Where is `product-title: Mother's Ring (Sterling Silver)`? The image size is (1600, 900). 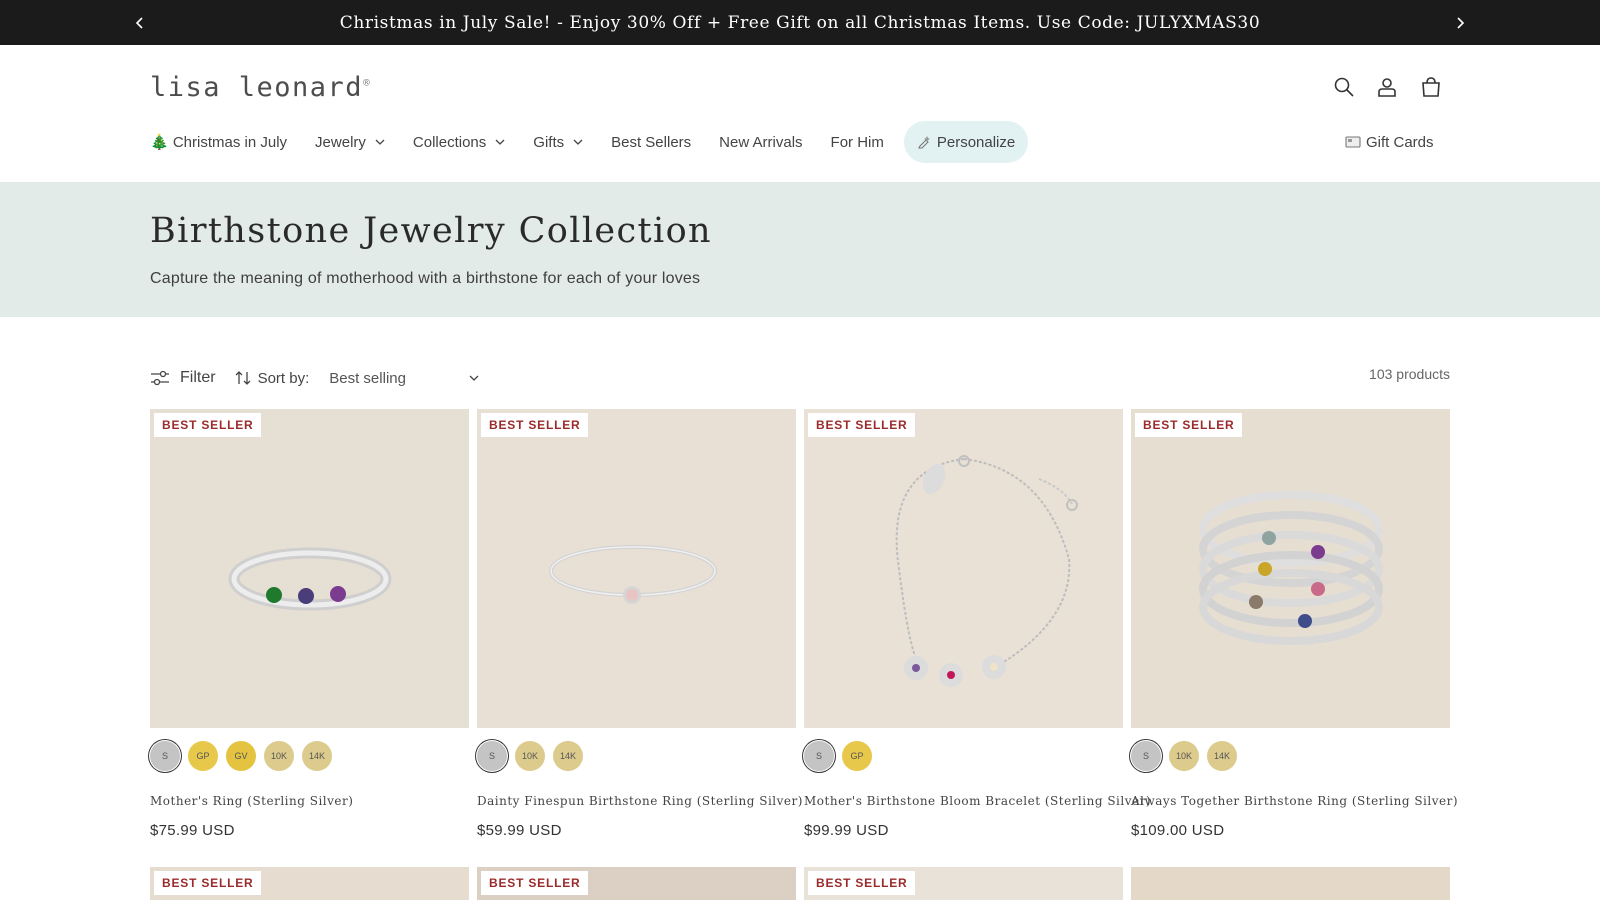 product-title: Mother's Ring (Sterling Silver) is located at coordinates (251, 801).